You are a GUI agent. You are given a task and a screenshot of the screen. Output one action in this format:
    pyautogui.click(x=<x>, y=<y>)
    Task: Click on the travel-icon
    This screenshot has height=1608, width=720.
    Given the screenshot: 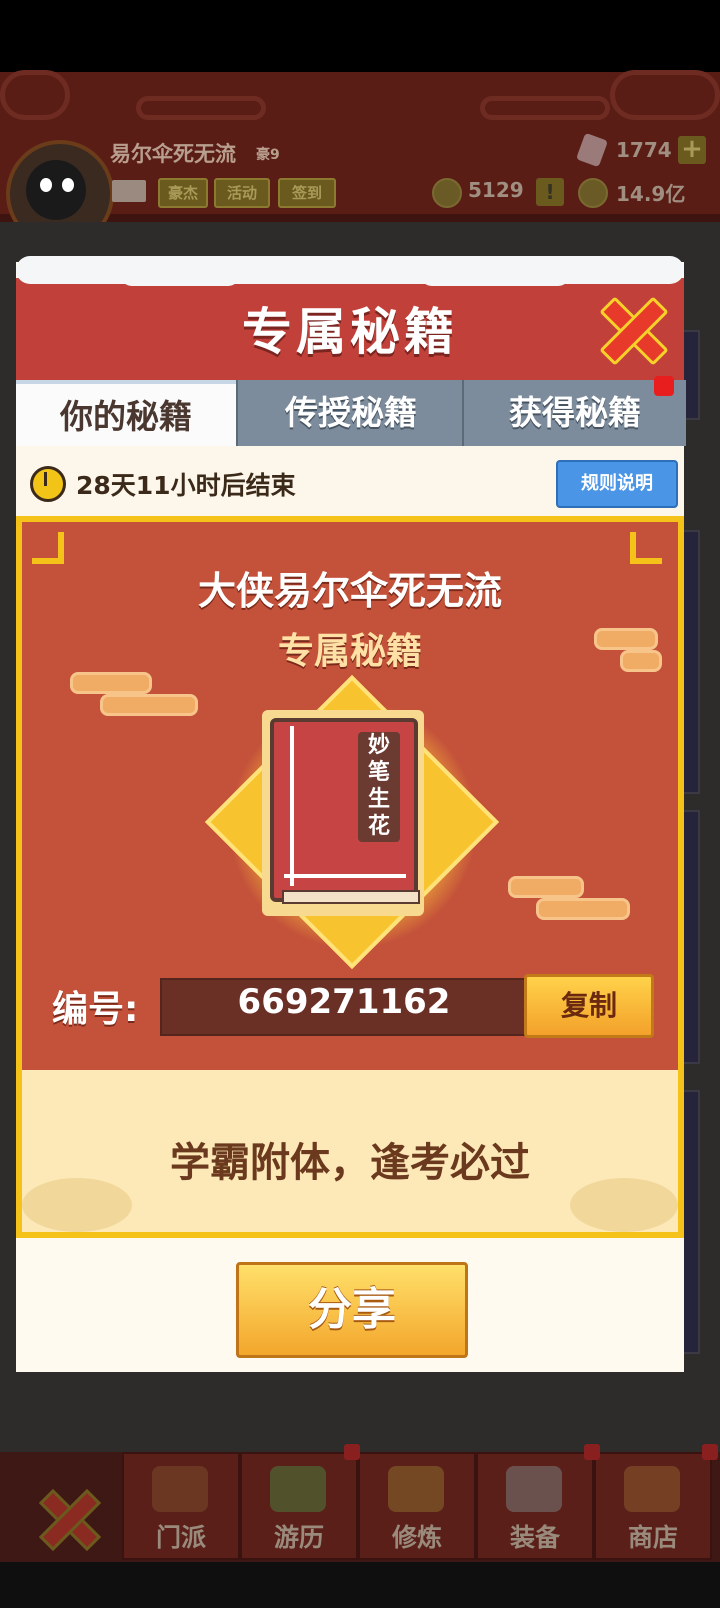 What is the action you would take?
    pyautogui.click(x=298, y=1489)
    